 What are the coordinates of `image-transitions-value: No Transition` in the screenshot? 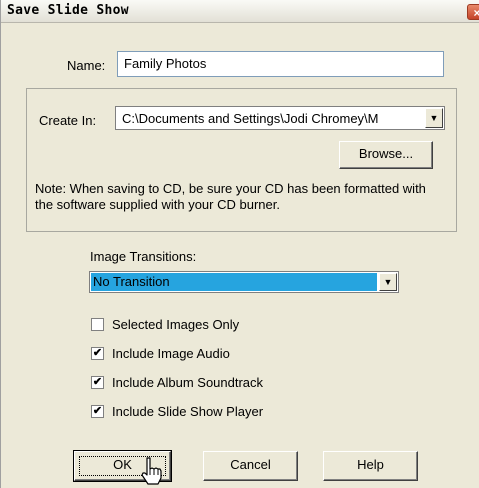 It's located at (234, 282).